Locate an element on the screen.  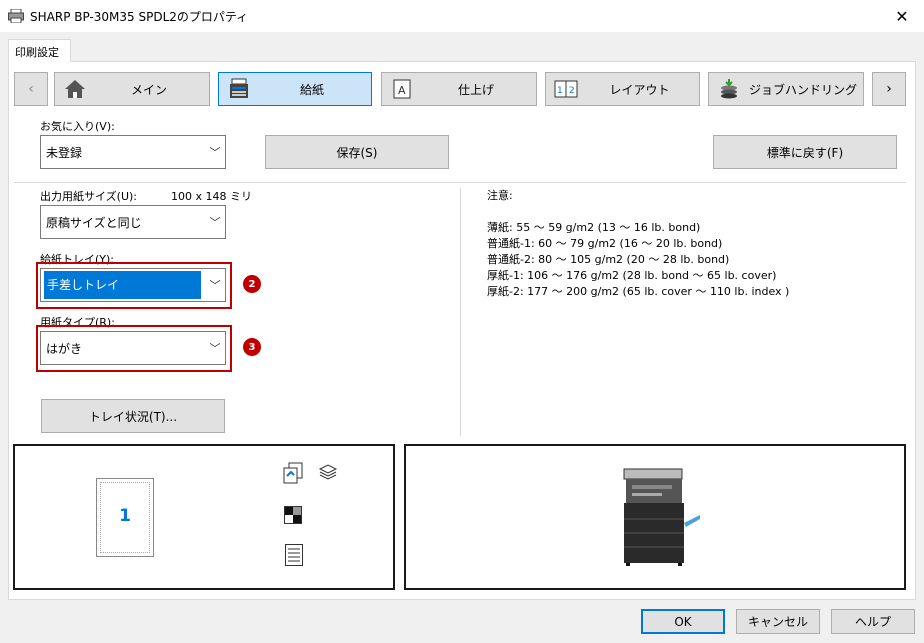
svg-text: 2 is located at coordinates (572, 91).